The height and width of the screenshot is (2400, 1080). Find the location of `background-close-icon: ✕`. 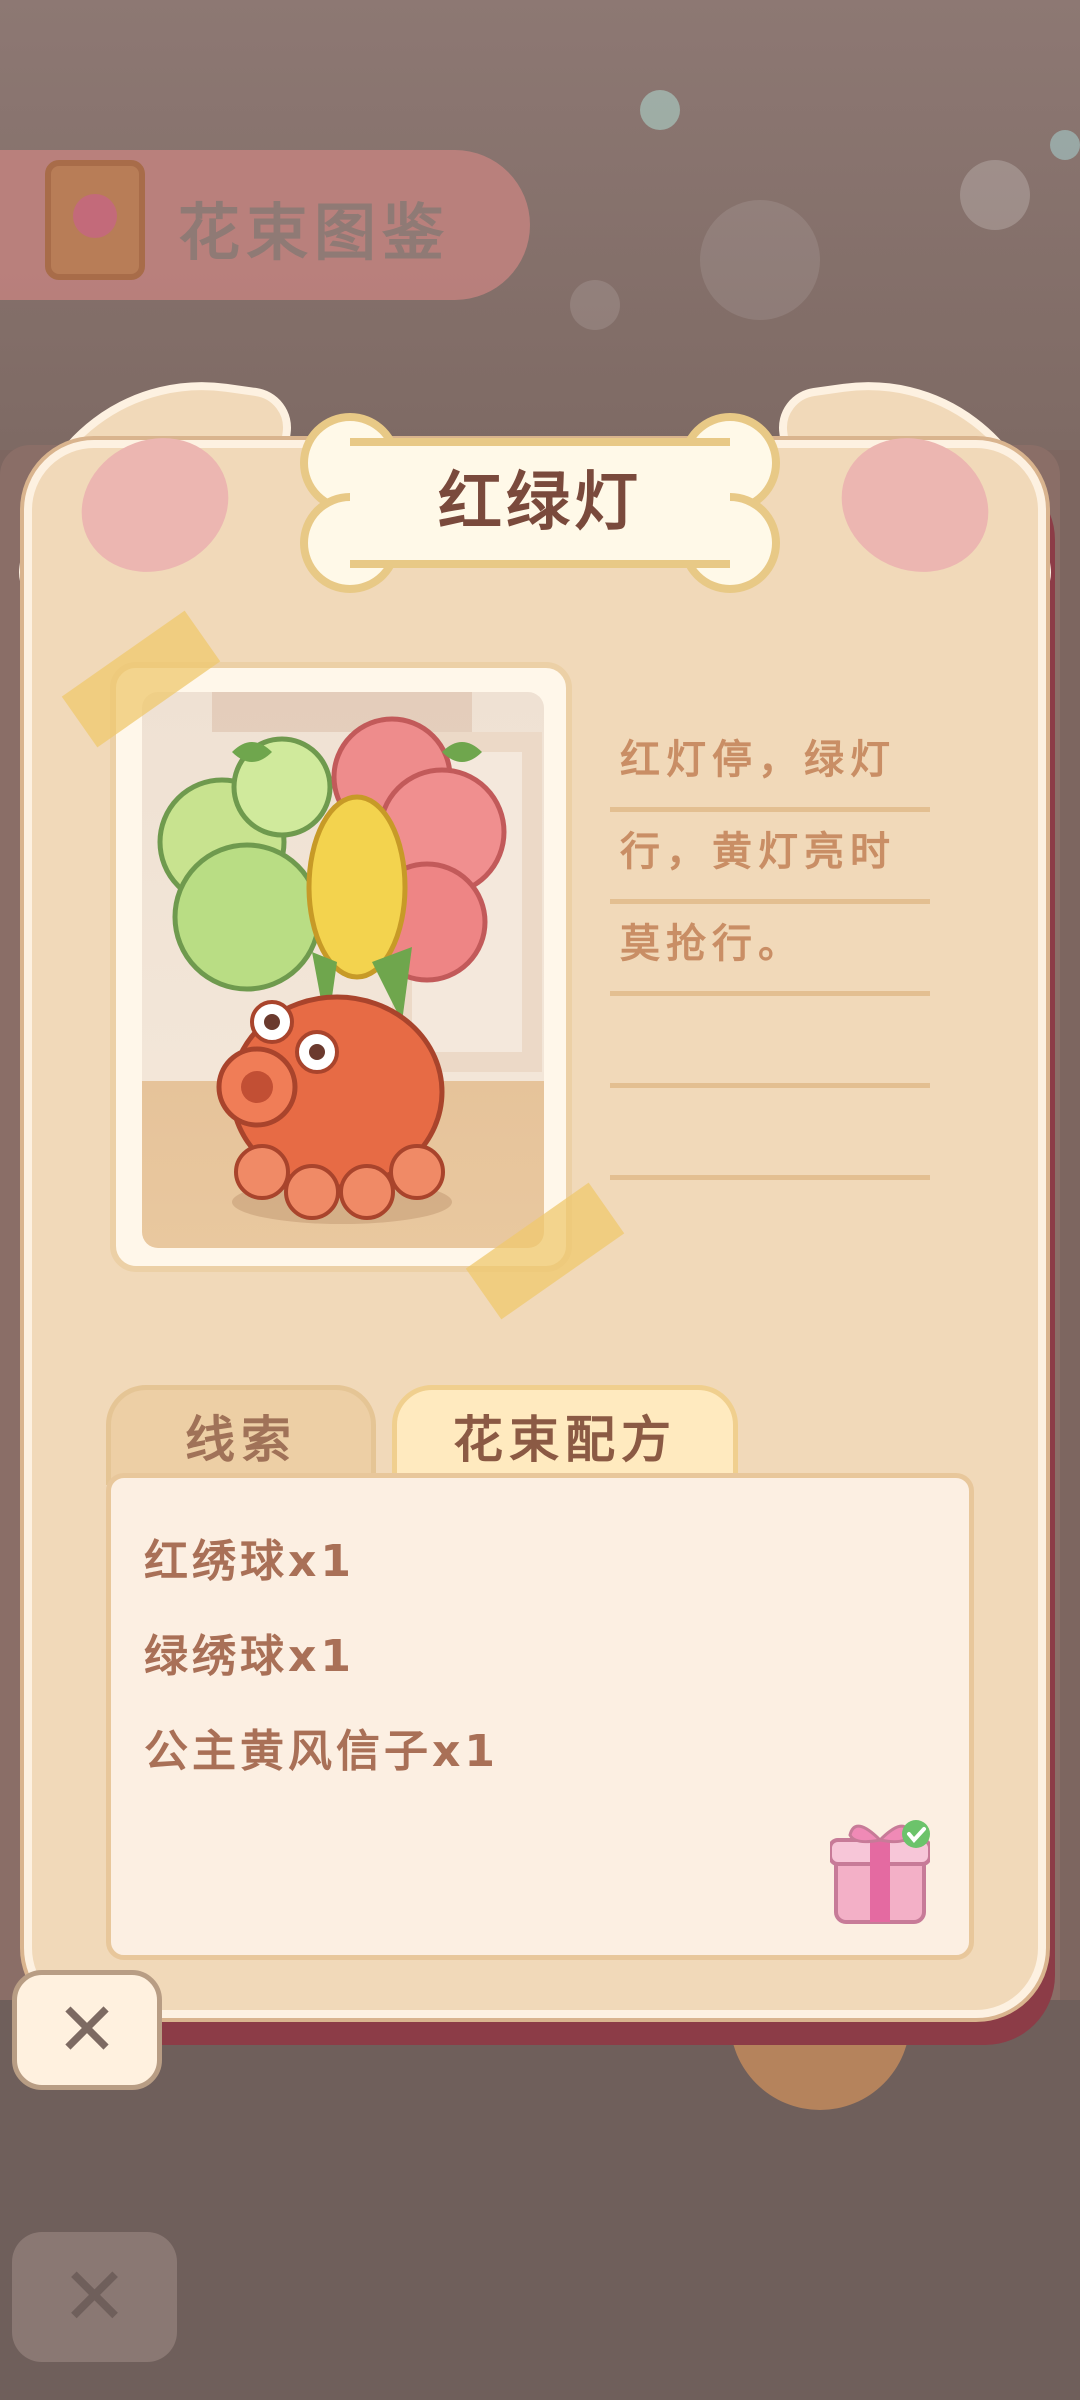

background-close-icon: ✕ is located at coordinates (94, 2297).